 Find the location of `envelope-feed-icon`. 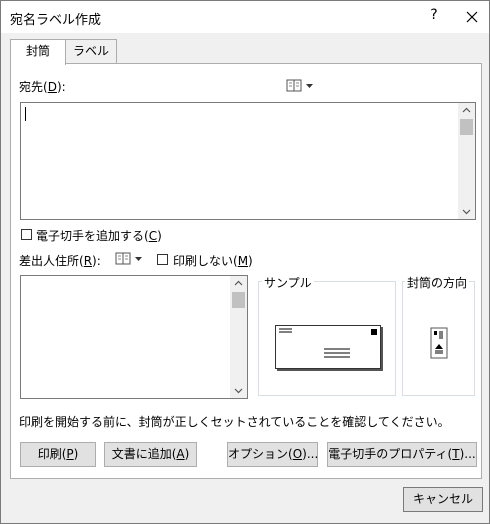

envelope-feed-icon is located at coordinates (439, 343).